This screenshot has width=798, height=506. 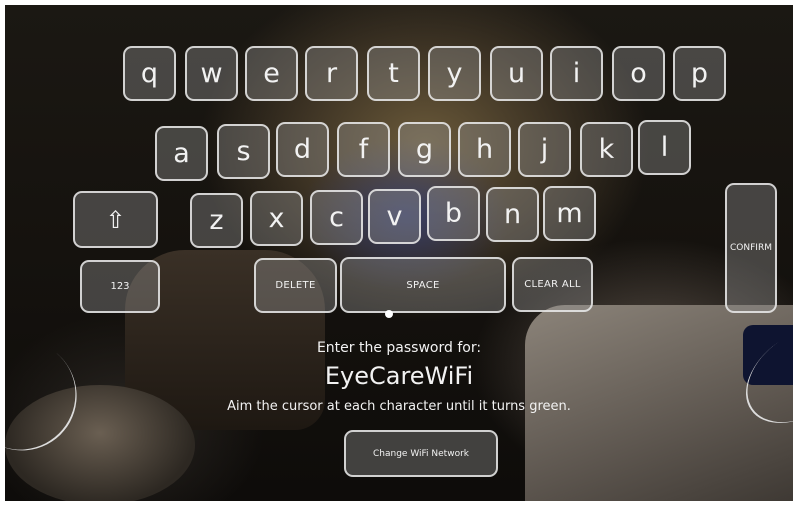 I want to click on key-n: n, so click(x=512, y=214).